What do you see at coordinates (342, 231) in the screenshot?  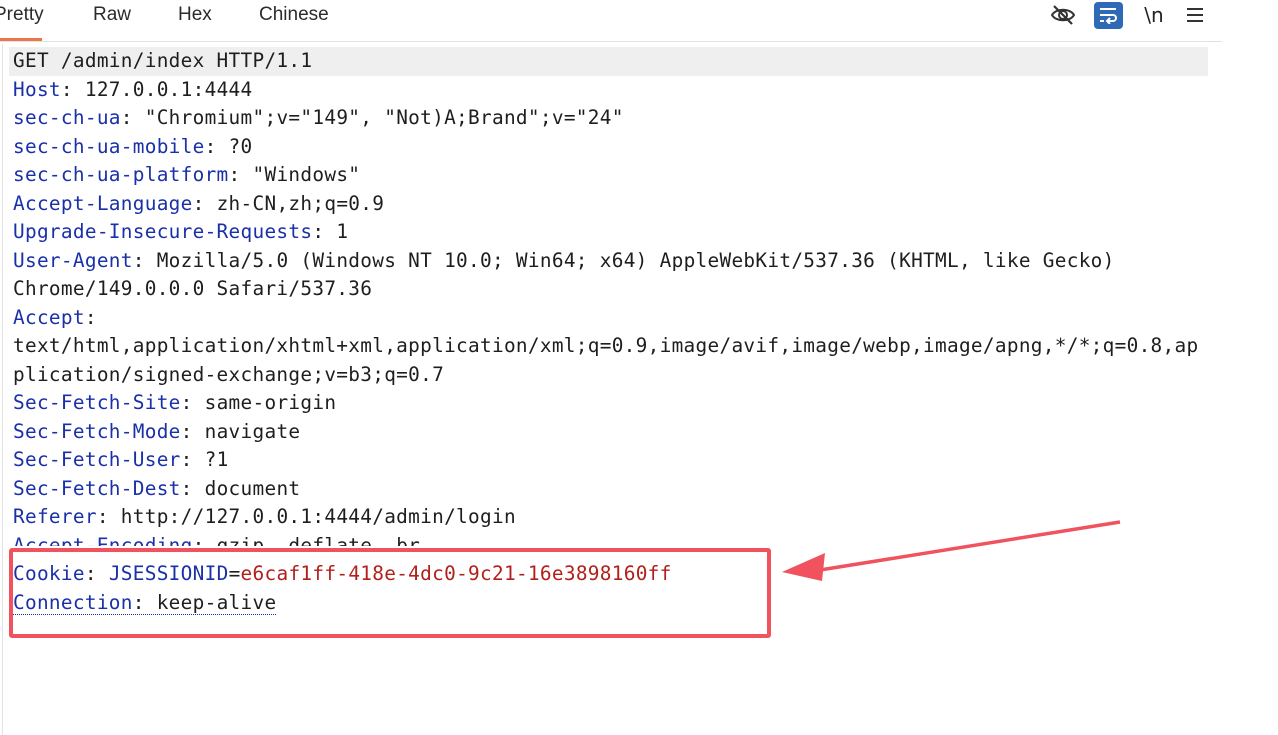 I see `header-value: 1` at bounding box center [342, 231].